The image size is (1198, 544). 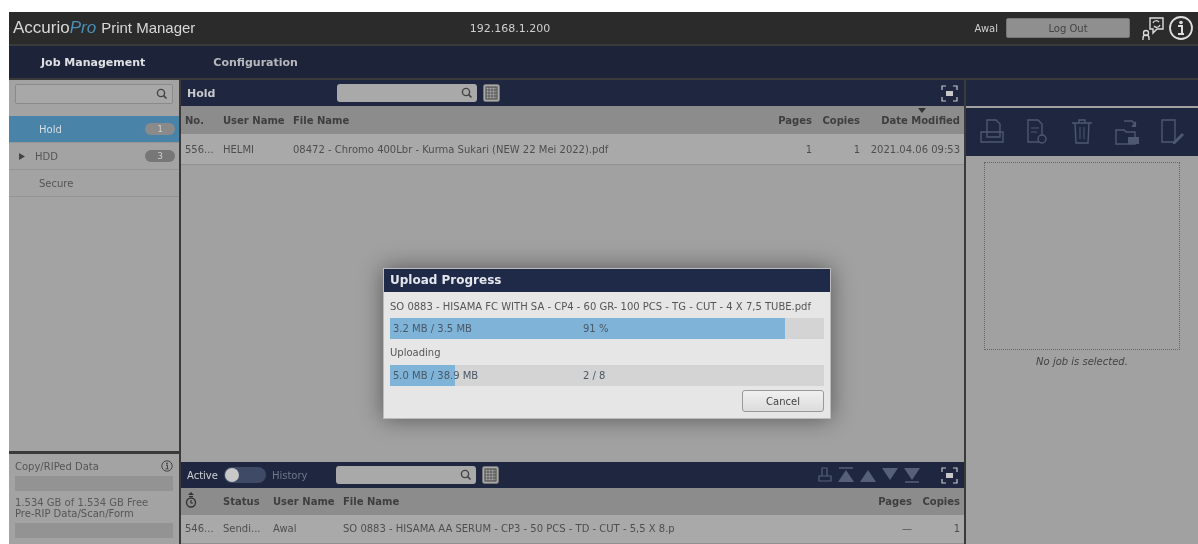 I want to click on expand-arrow-icon, so click(x=22, y=156).